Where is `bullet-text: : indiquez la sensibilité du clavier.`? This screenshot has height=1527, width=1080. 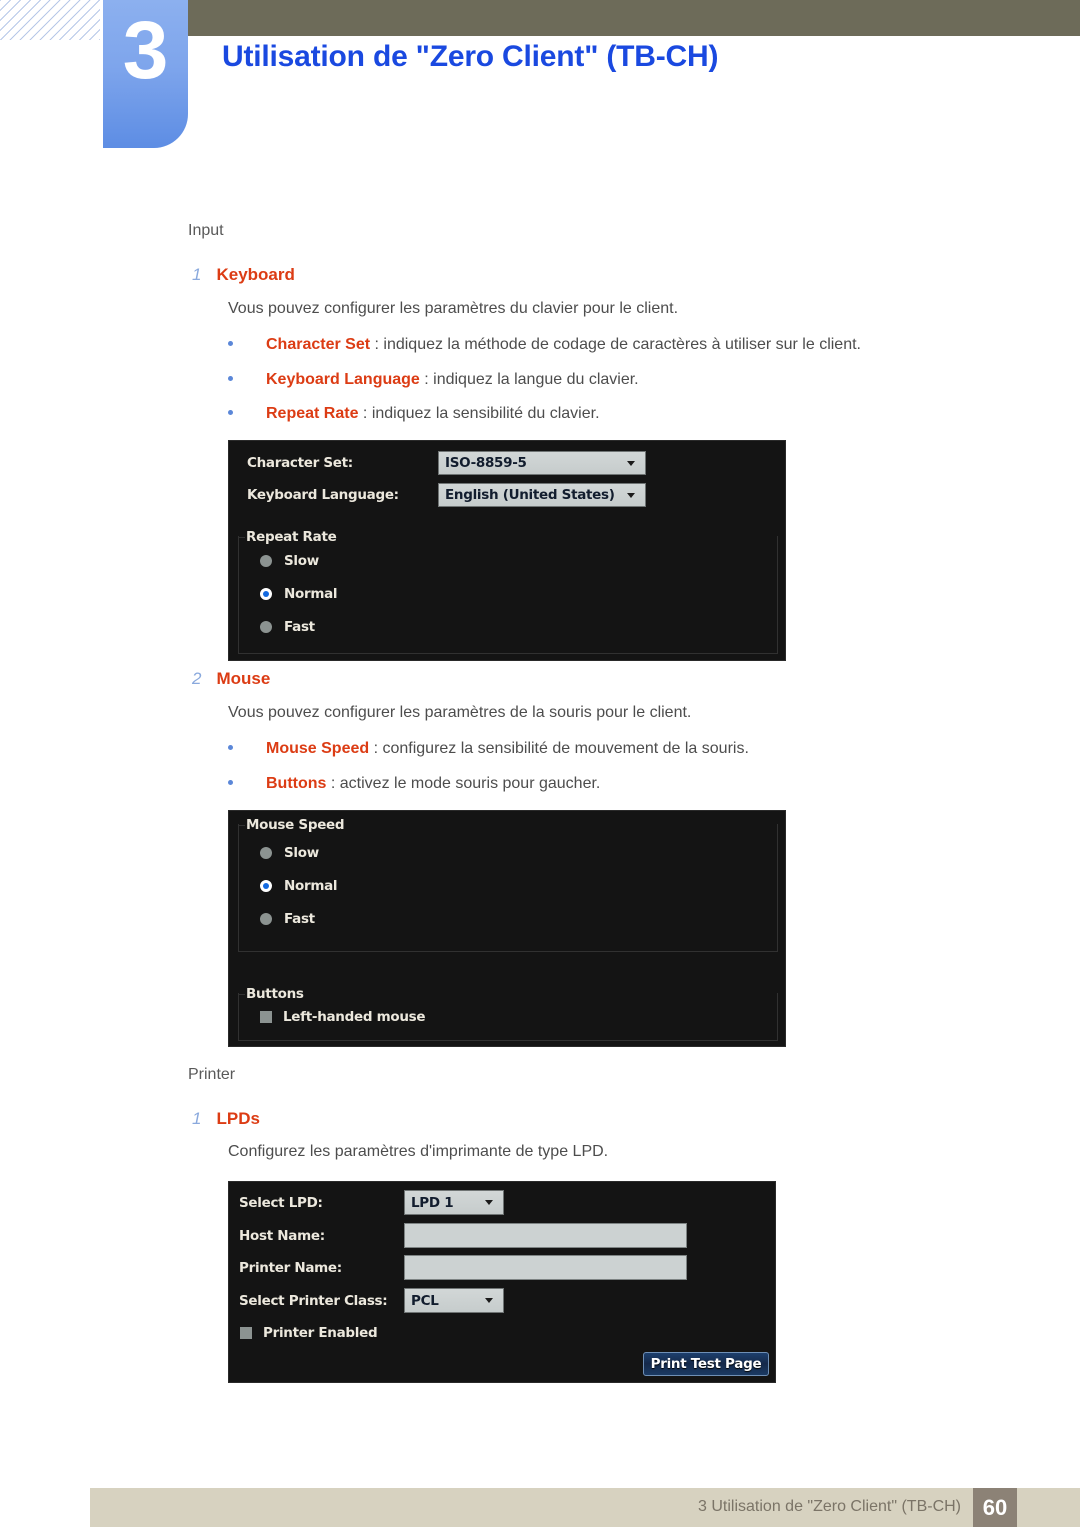
bullet-text: : indiquez la sensibilité du clavier. is located at coordinates (479, 413).